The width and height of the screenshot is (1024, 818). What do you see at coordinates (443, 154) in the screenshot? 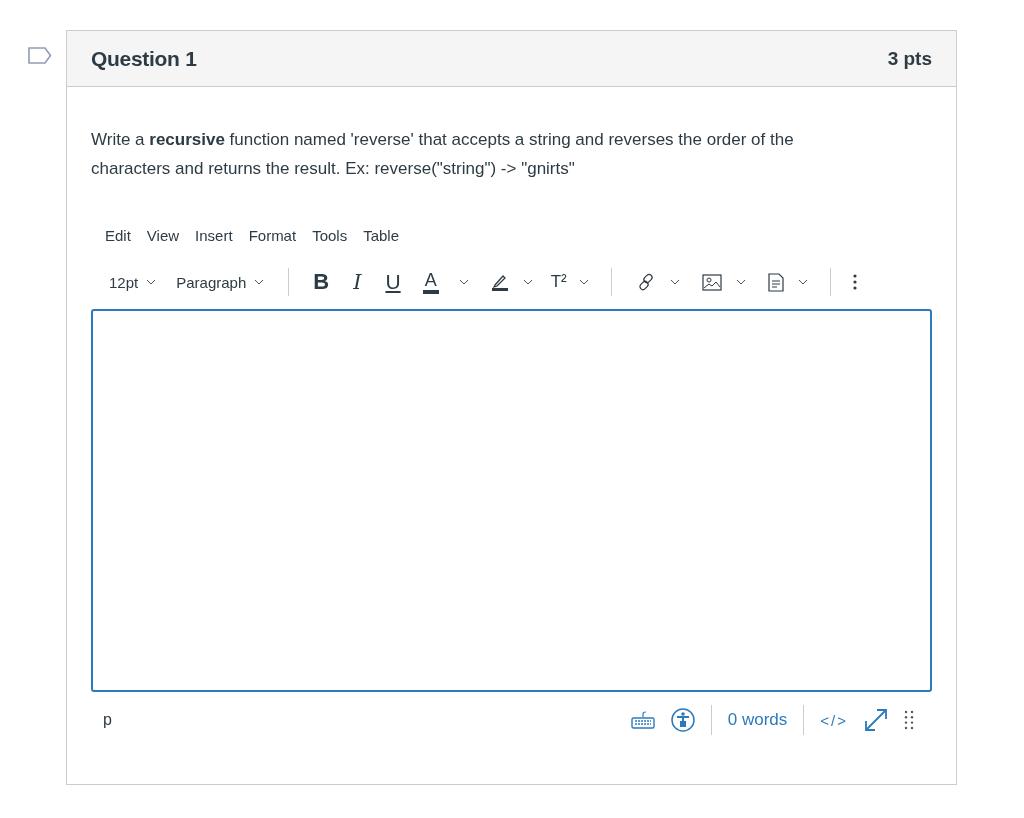
I see `question-prompt: Write a recursive function named 'reverse' that accepts a string and reverses the order of the characters and returns the result. Ex: reverse("string") -> "gnirts"` at bounding box center [443, 154].